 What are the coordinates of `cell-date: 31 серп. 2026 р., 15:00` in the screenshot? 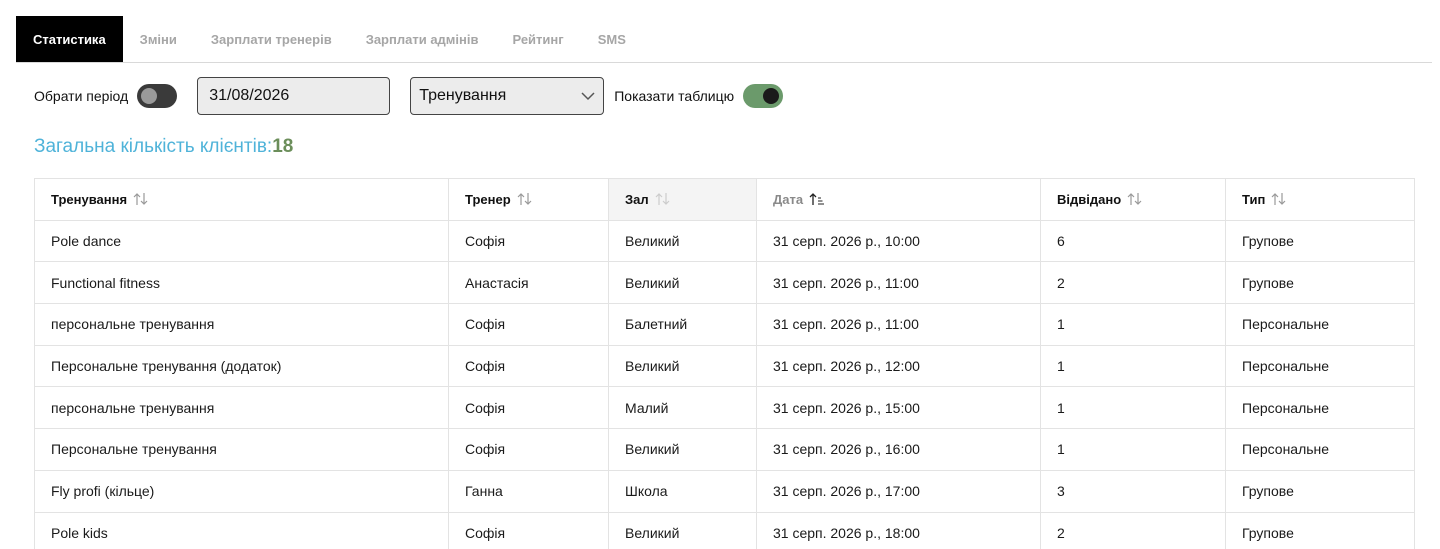 It's located at (898, 408).